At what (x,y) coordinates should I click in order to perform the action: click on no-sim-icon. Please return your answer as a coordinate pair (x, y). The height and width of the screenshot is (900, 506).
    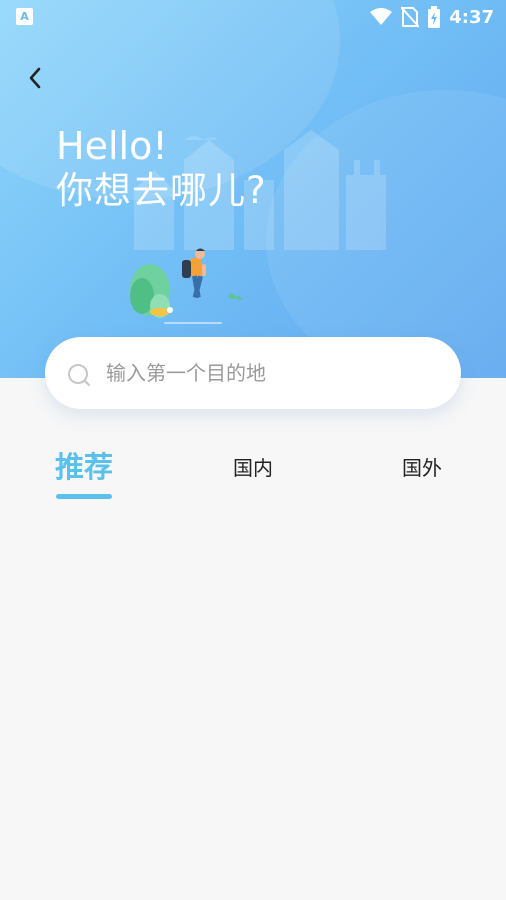
    Looking at the image, I should click on (410, 17).